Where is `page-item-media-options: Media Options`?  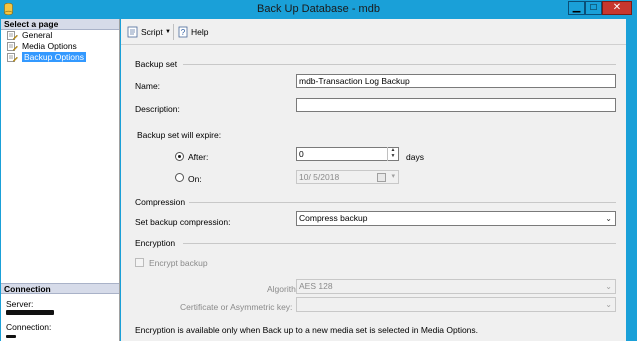 page-item-media-options: Media Options is located at coordinates (61, 46).